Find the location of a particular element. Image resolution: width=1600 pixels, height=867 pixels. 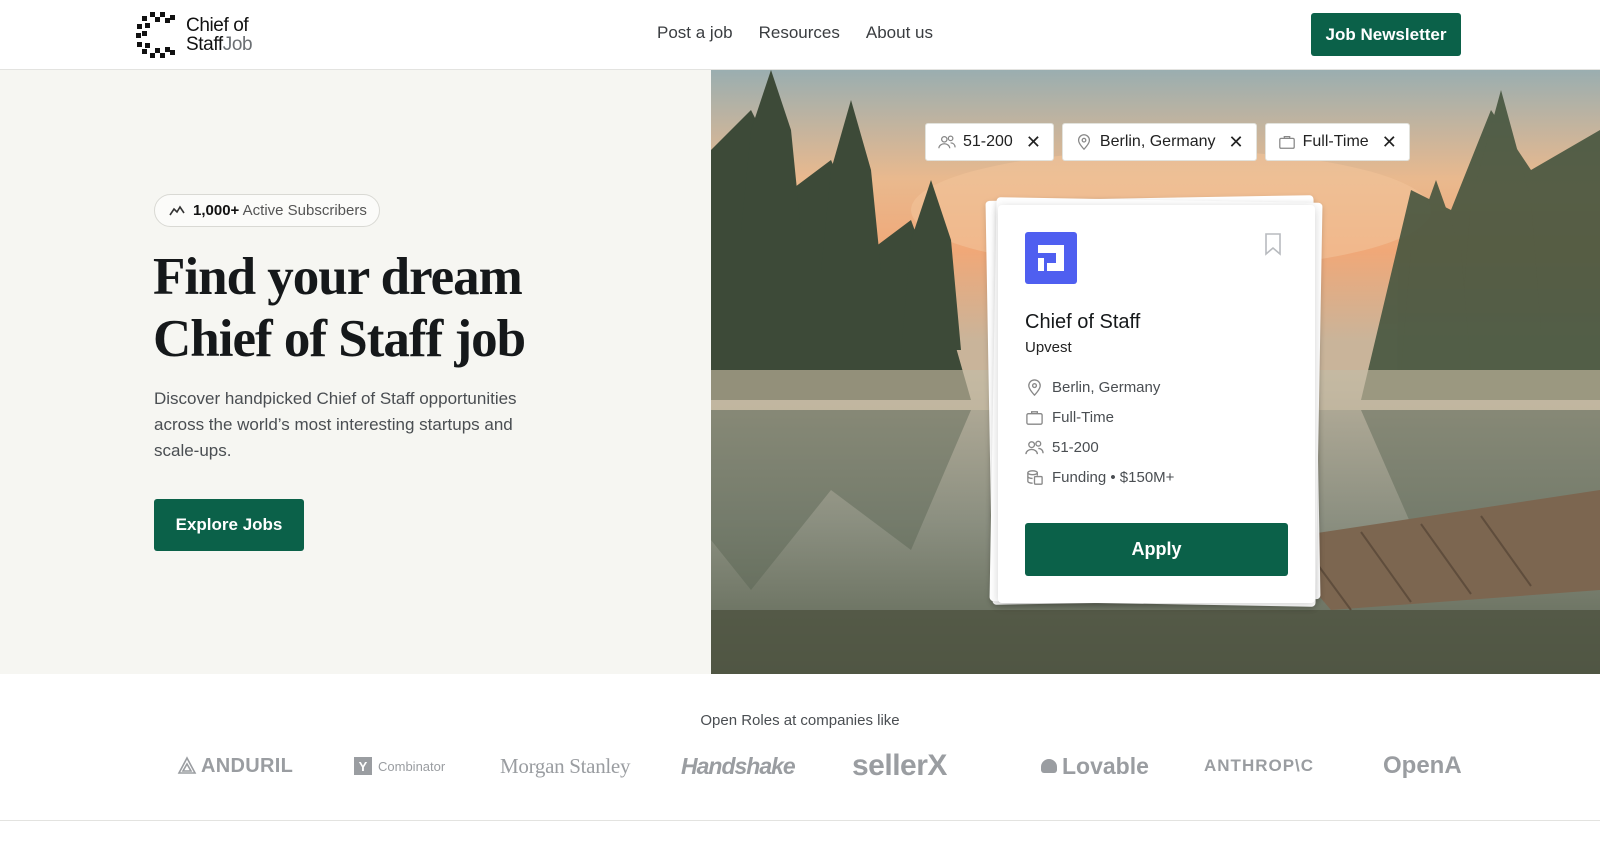

company-name-text: Lovable is located at coordinates (1105, 765).